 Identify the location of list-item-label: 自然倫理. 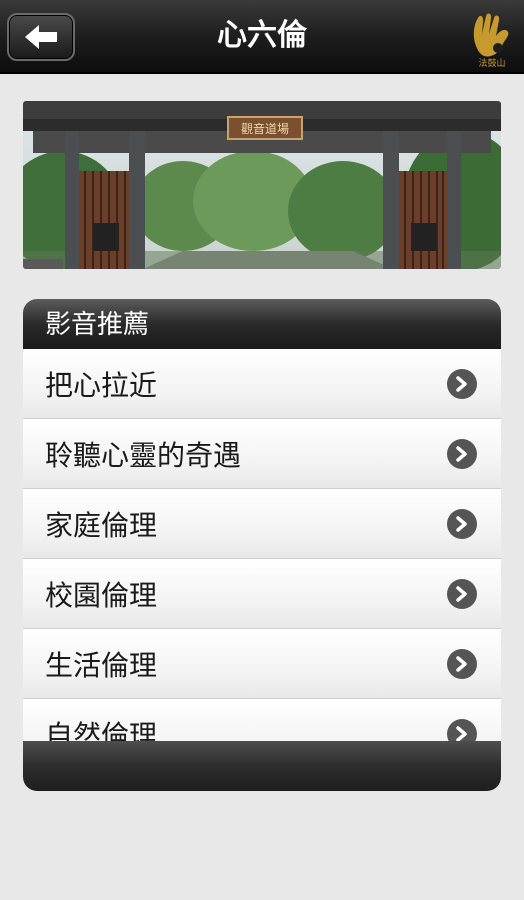
(101, 730).